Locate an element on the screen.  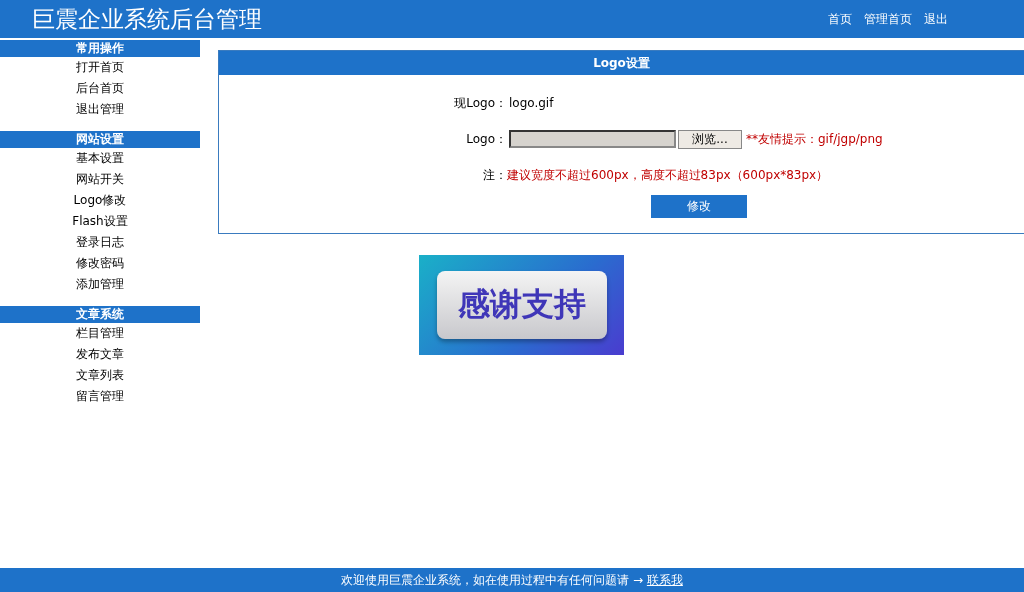
file-input-field is located at coordinates (592, 139).